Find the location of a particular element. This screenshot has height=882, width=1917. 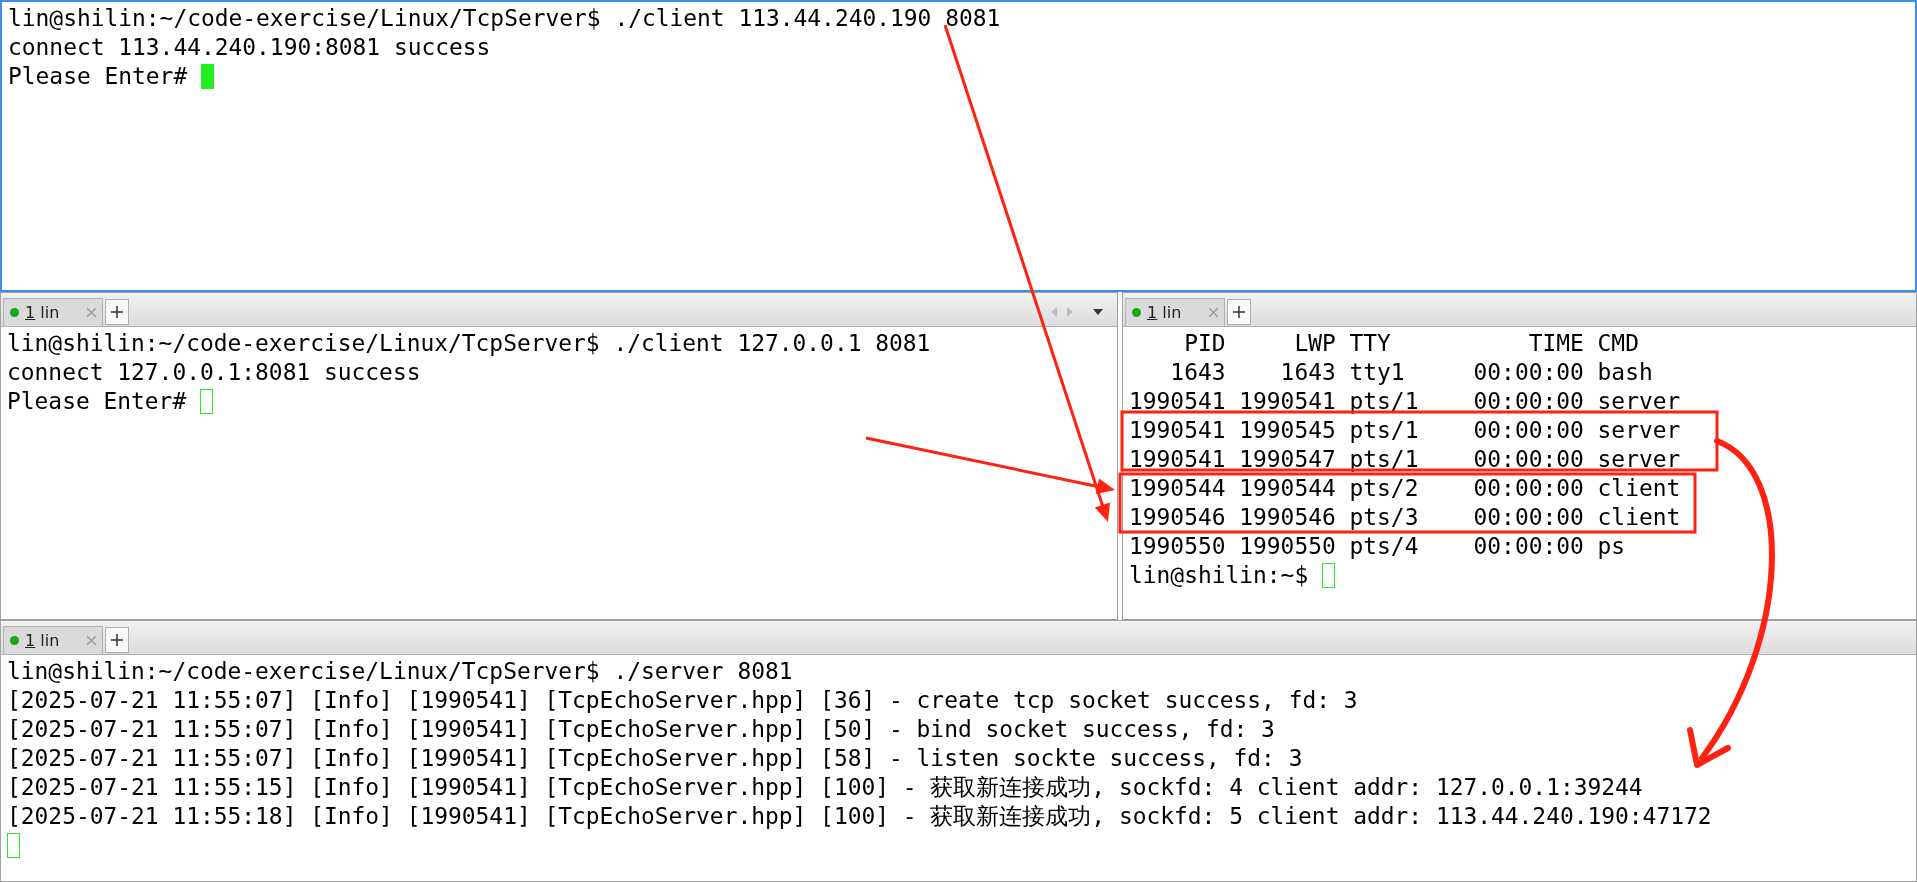

terminal-line: [2025-07-21 11:55:18] [Info] [1990541] [TcpEchoServer.hpp] [100] - 获取新连接成功, sockfd: 5 client addr: 113.44.240.190:47172 is located at coordinates (859, 816).